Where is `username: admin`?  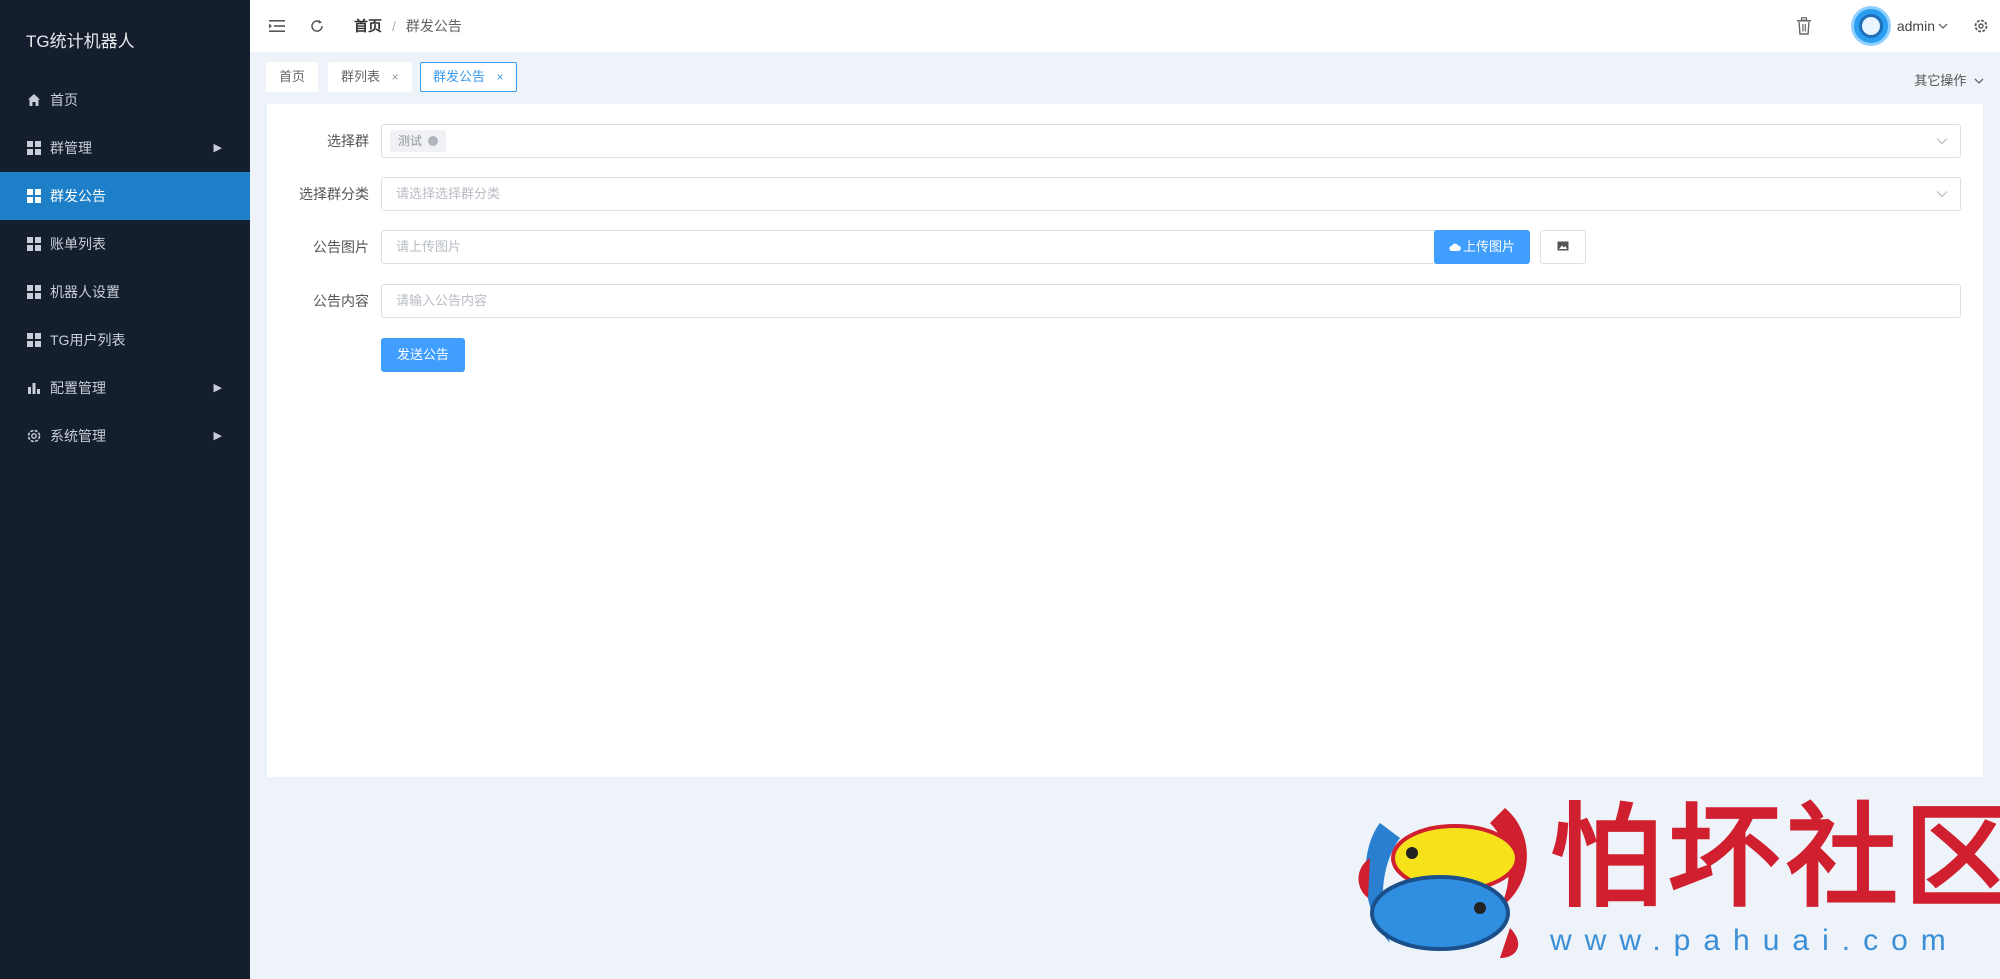
username: admin is located at coordinates (1916, 26).